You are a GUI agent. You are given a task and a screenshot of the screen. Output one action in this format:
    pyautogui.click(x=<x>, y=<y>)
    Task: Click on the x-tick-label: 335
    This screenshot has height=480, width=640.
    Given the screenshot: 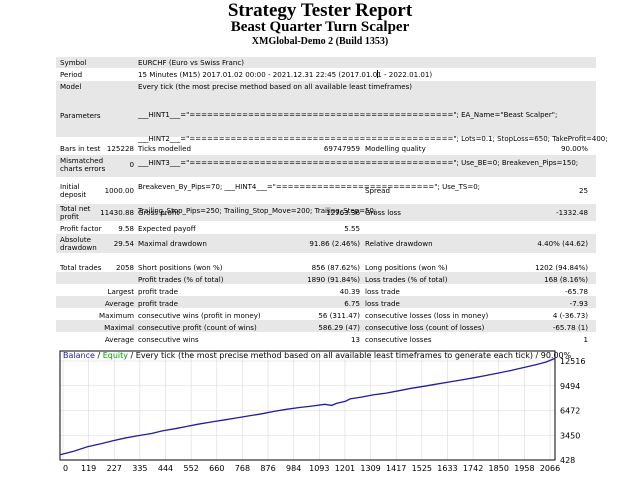 What is the action you would take?
    pyautogui.click(x=139, y=468)
    